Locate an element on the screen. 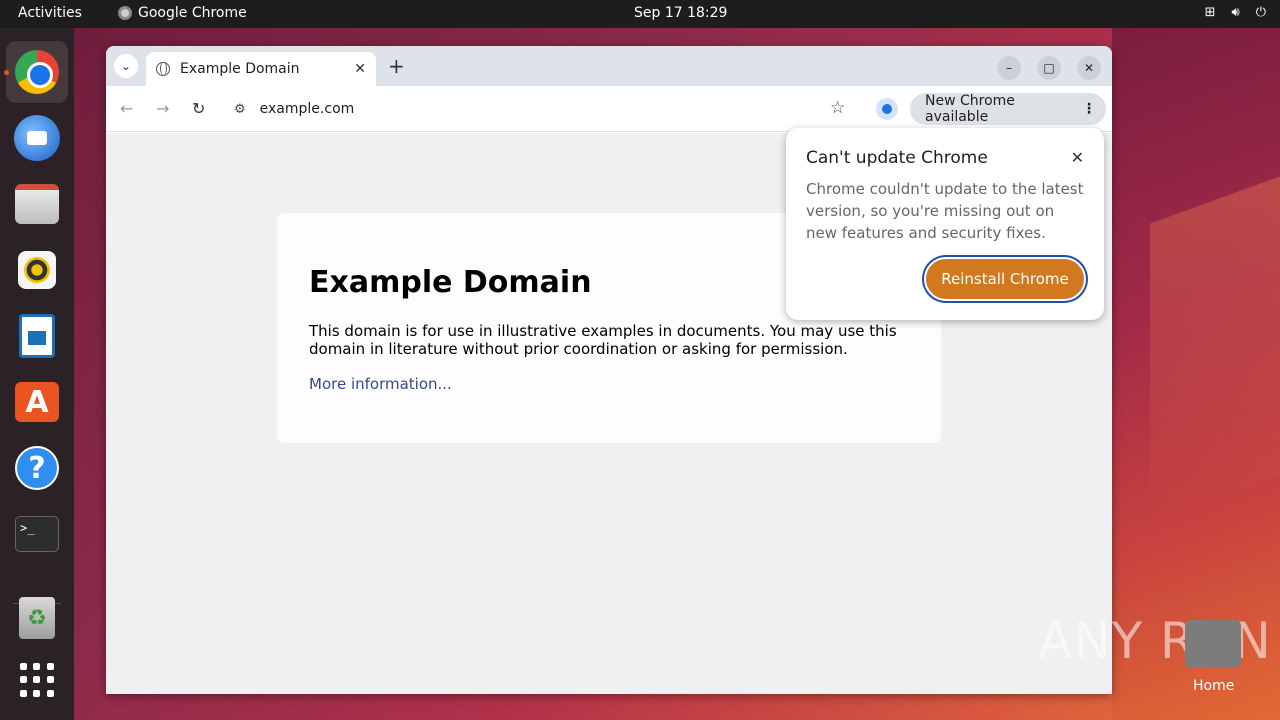 The width and height of the screenshot is (1280, 720). back-icon: ← is located at coordinates (126, 108).